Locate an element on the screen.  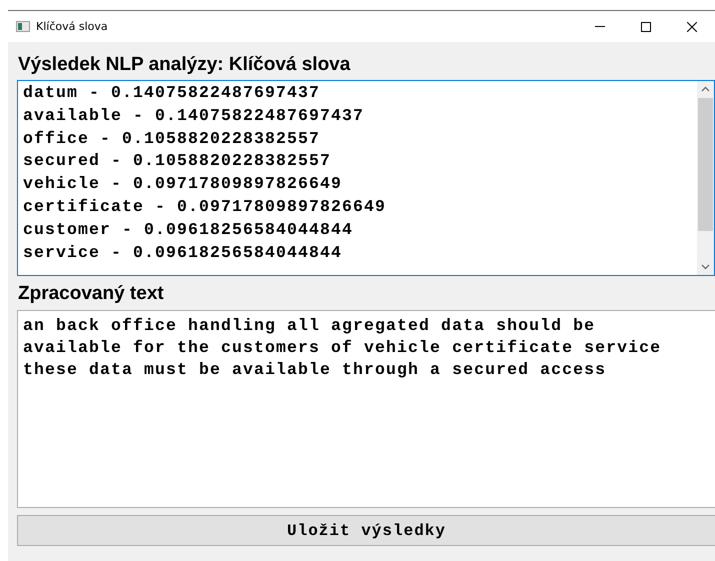
processed-heading: Zpracovaný text is located at coordinates (91, 294).